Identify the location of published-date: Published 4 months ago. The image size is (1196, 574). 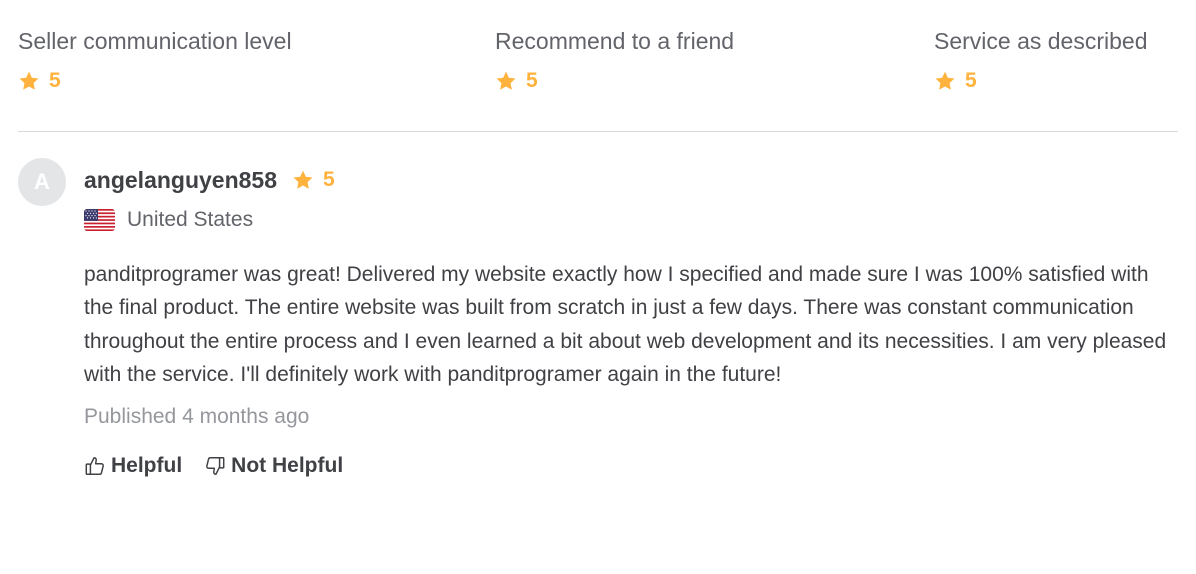
(197, 416).